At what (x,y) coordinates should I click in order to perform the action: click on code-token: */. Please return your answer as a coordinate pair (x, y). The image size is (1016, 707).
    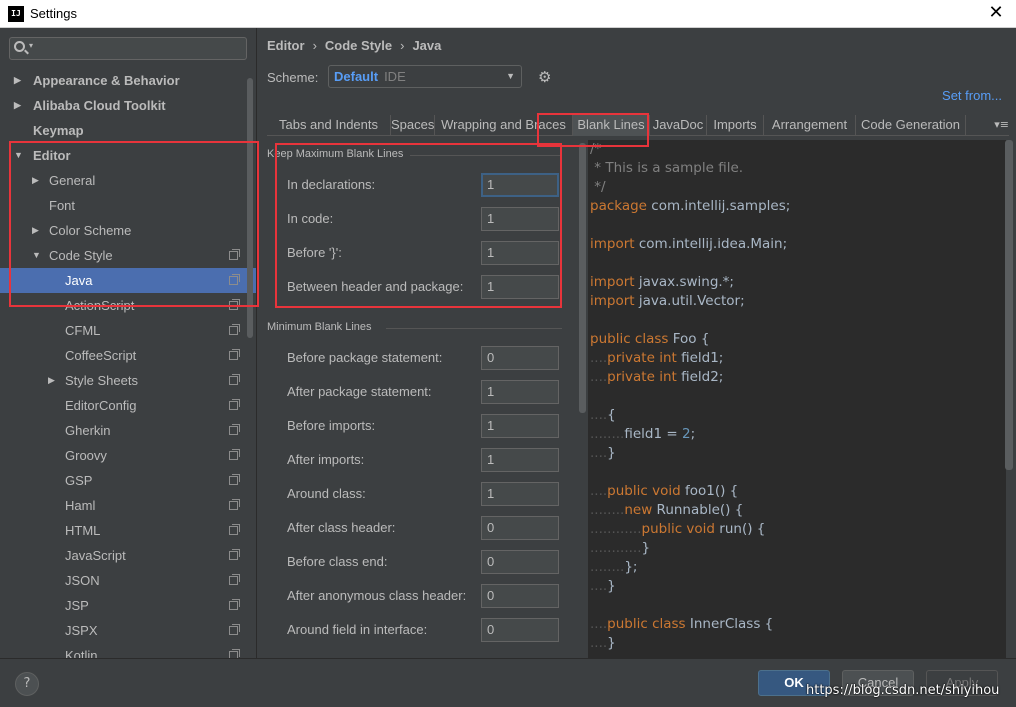
    Looking at the image, I should click on (598, 187).